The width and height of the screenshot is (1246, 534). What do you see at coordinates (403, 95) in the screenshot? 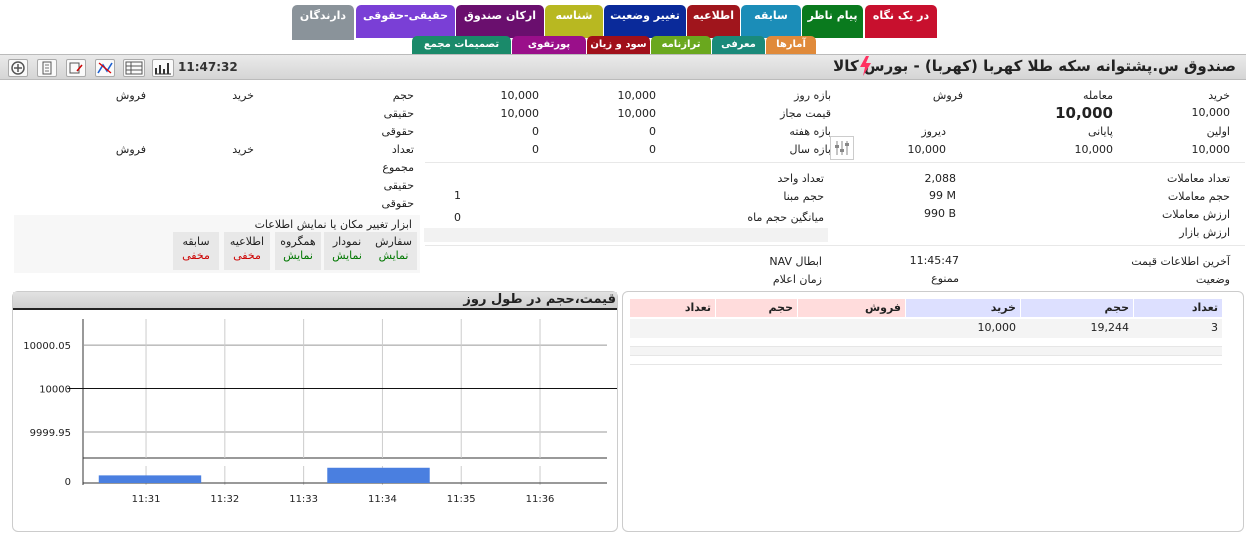
I see `volume-label: حجم` at bounding box center [403, 95].